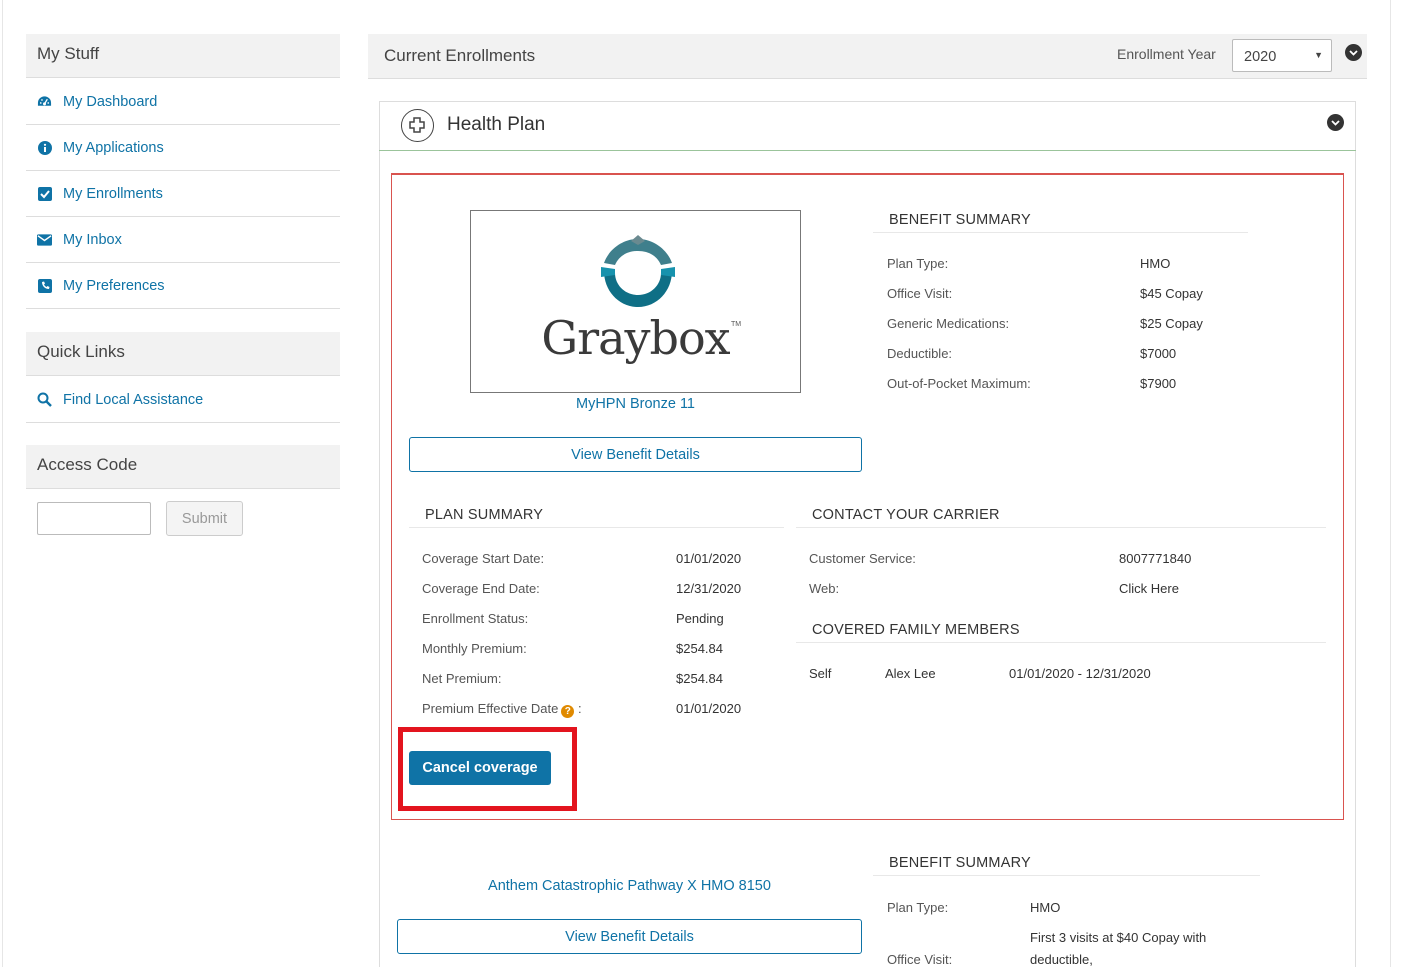  Describe the element at coordinates (183, 240) in the screenshot. I see `sidebar-item-inbox: My Inbox` at that location.